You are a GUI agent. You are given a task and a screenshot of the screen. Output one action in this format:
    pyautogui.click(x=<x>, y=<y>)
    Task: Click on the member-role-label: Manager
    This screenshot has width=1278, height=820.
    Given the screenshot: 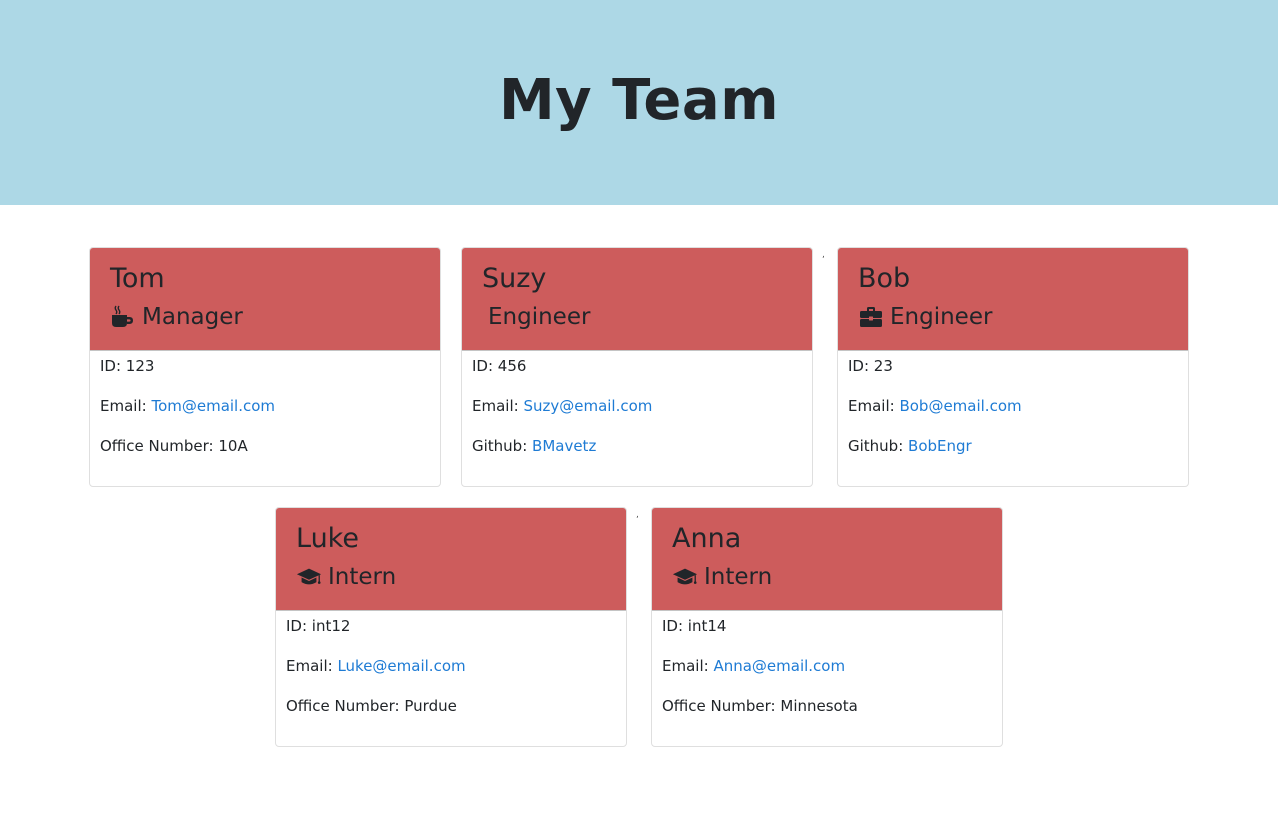 What is the action you would take?
    pyautogui.click(x=192, y=317)
    